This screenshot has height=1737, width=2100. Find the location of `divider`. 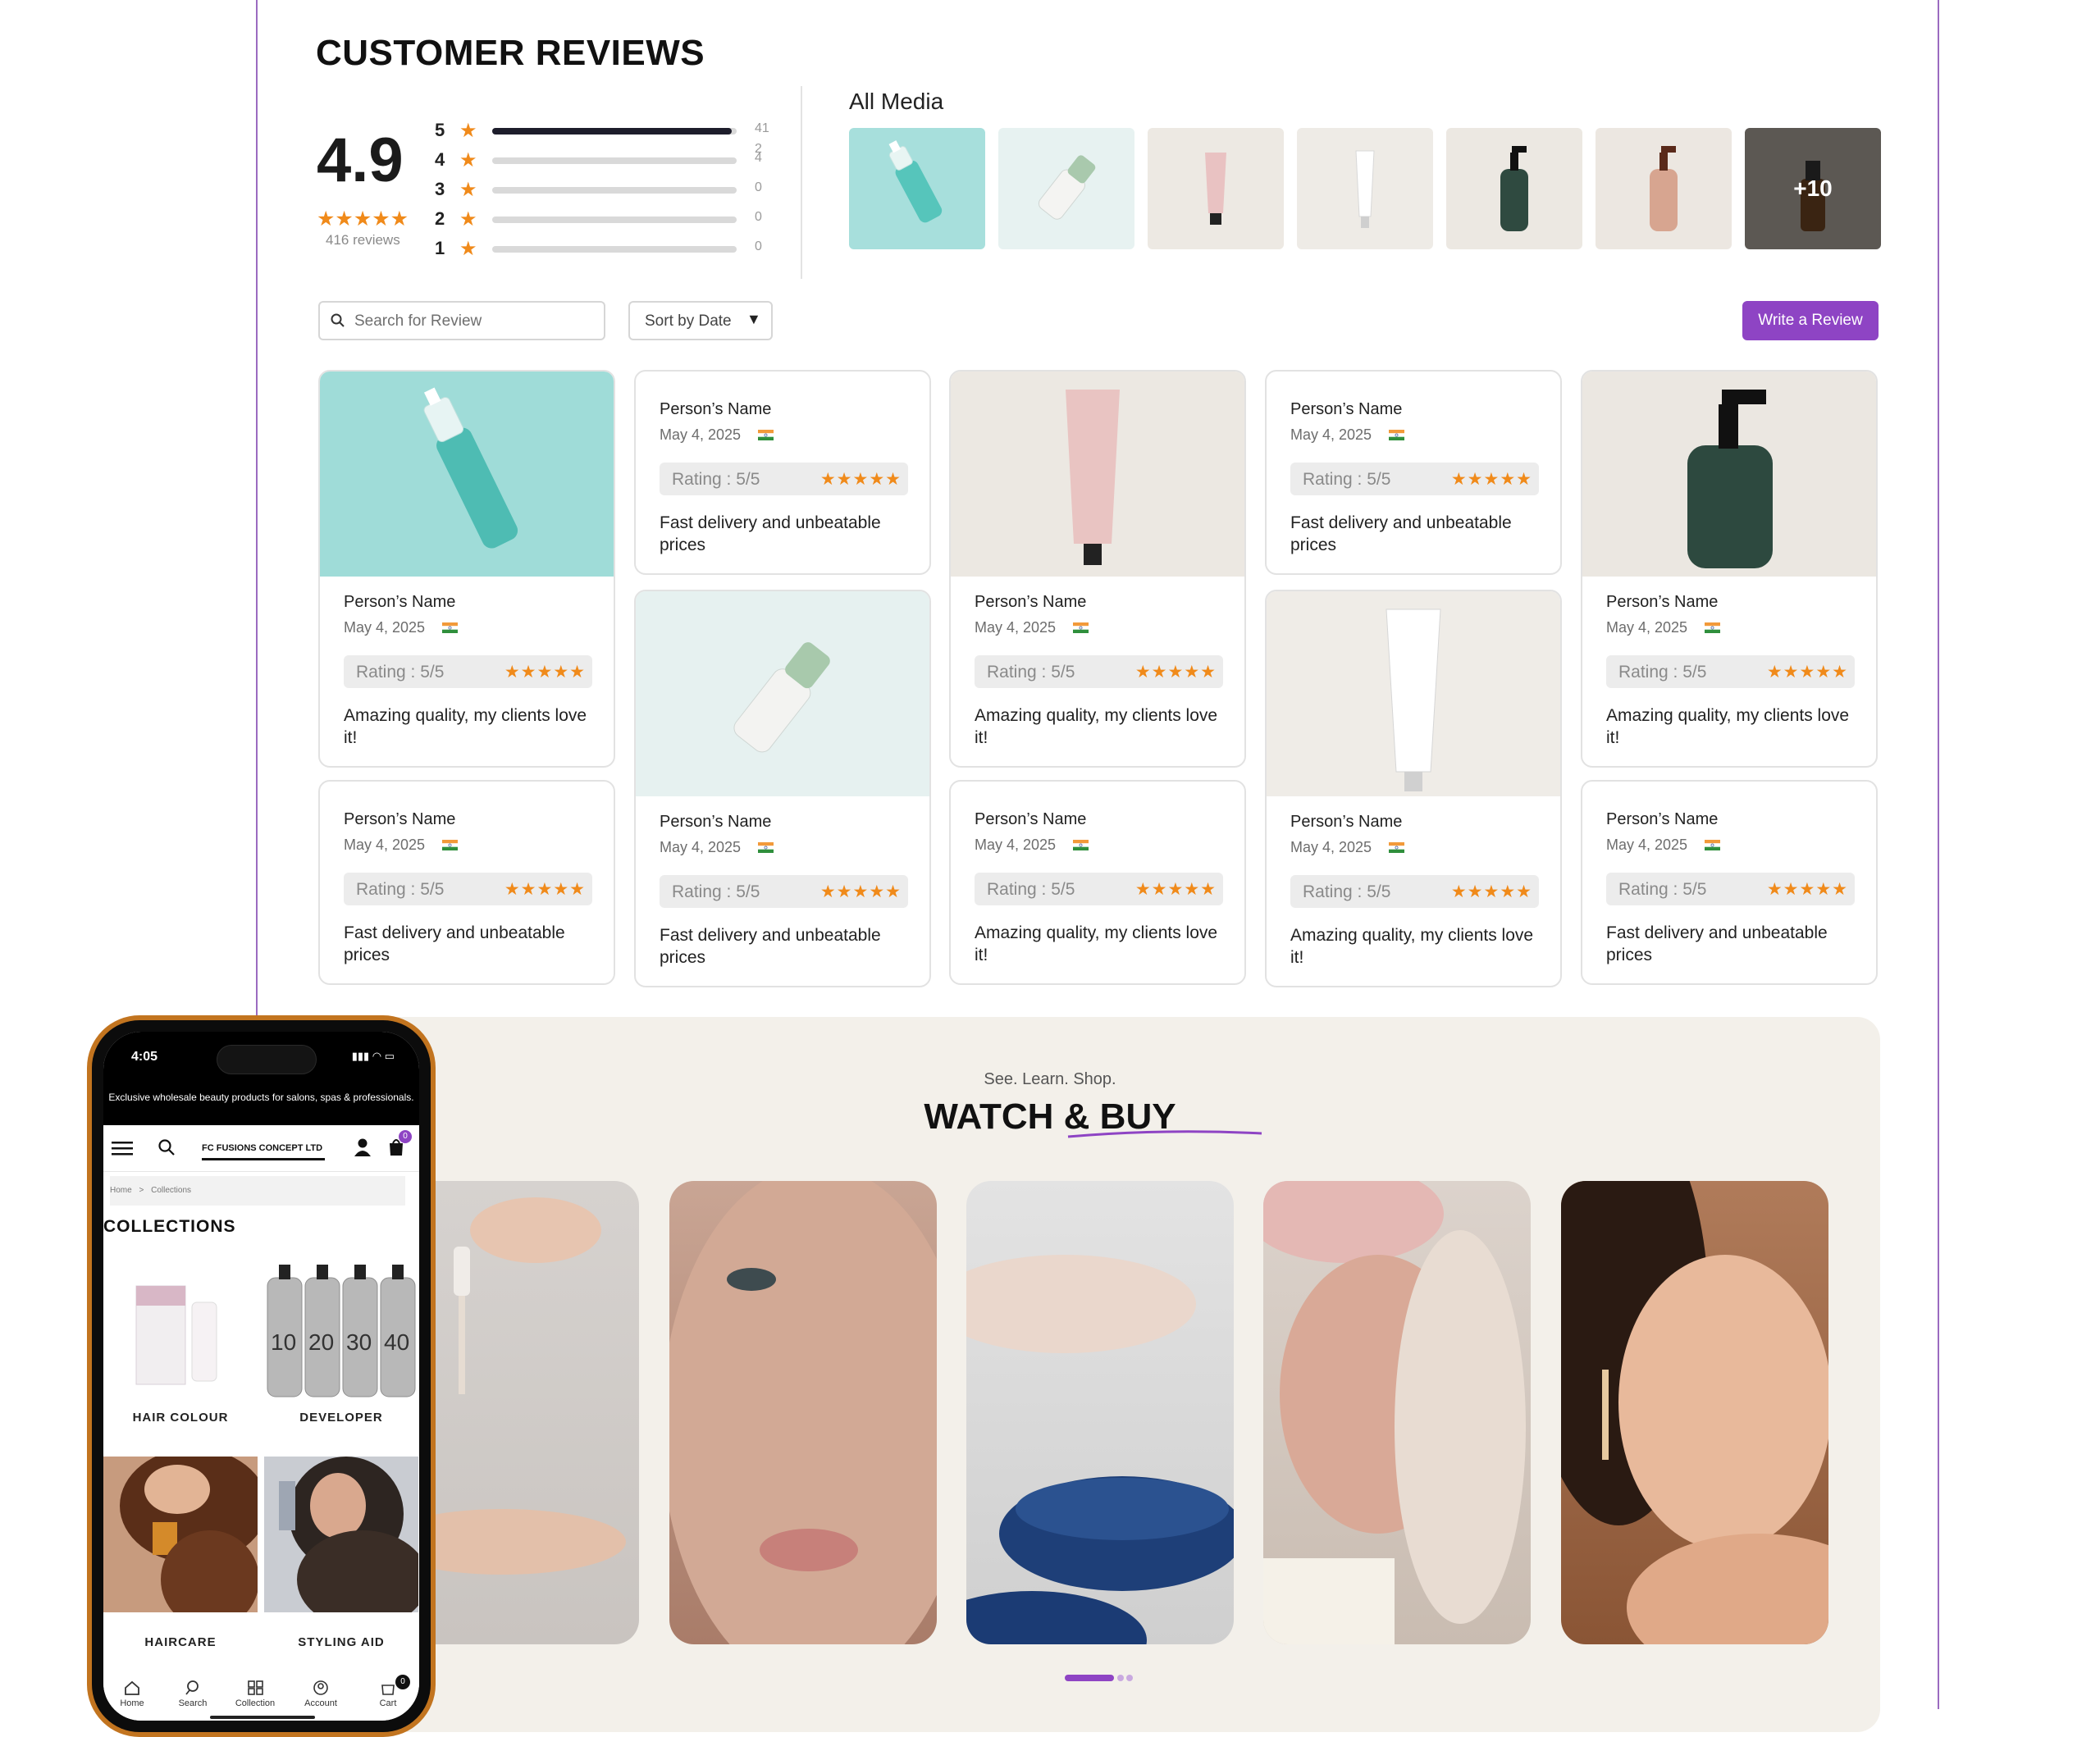

divider is located at coordinates (801, 182).